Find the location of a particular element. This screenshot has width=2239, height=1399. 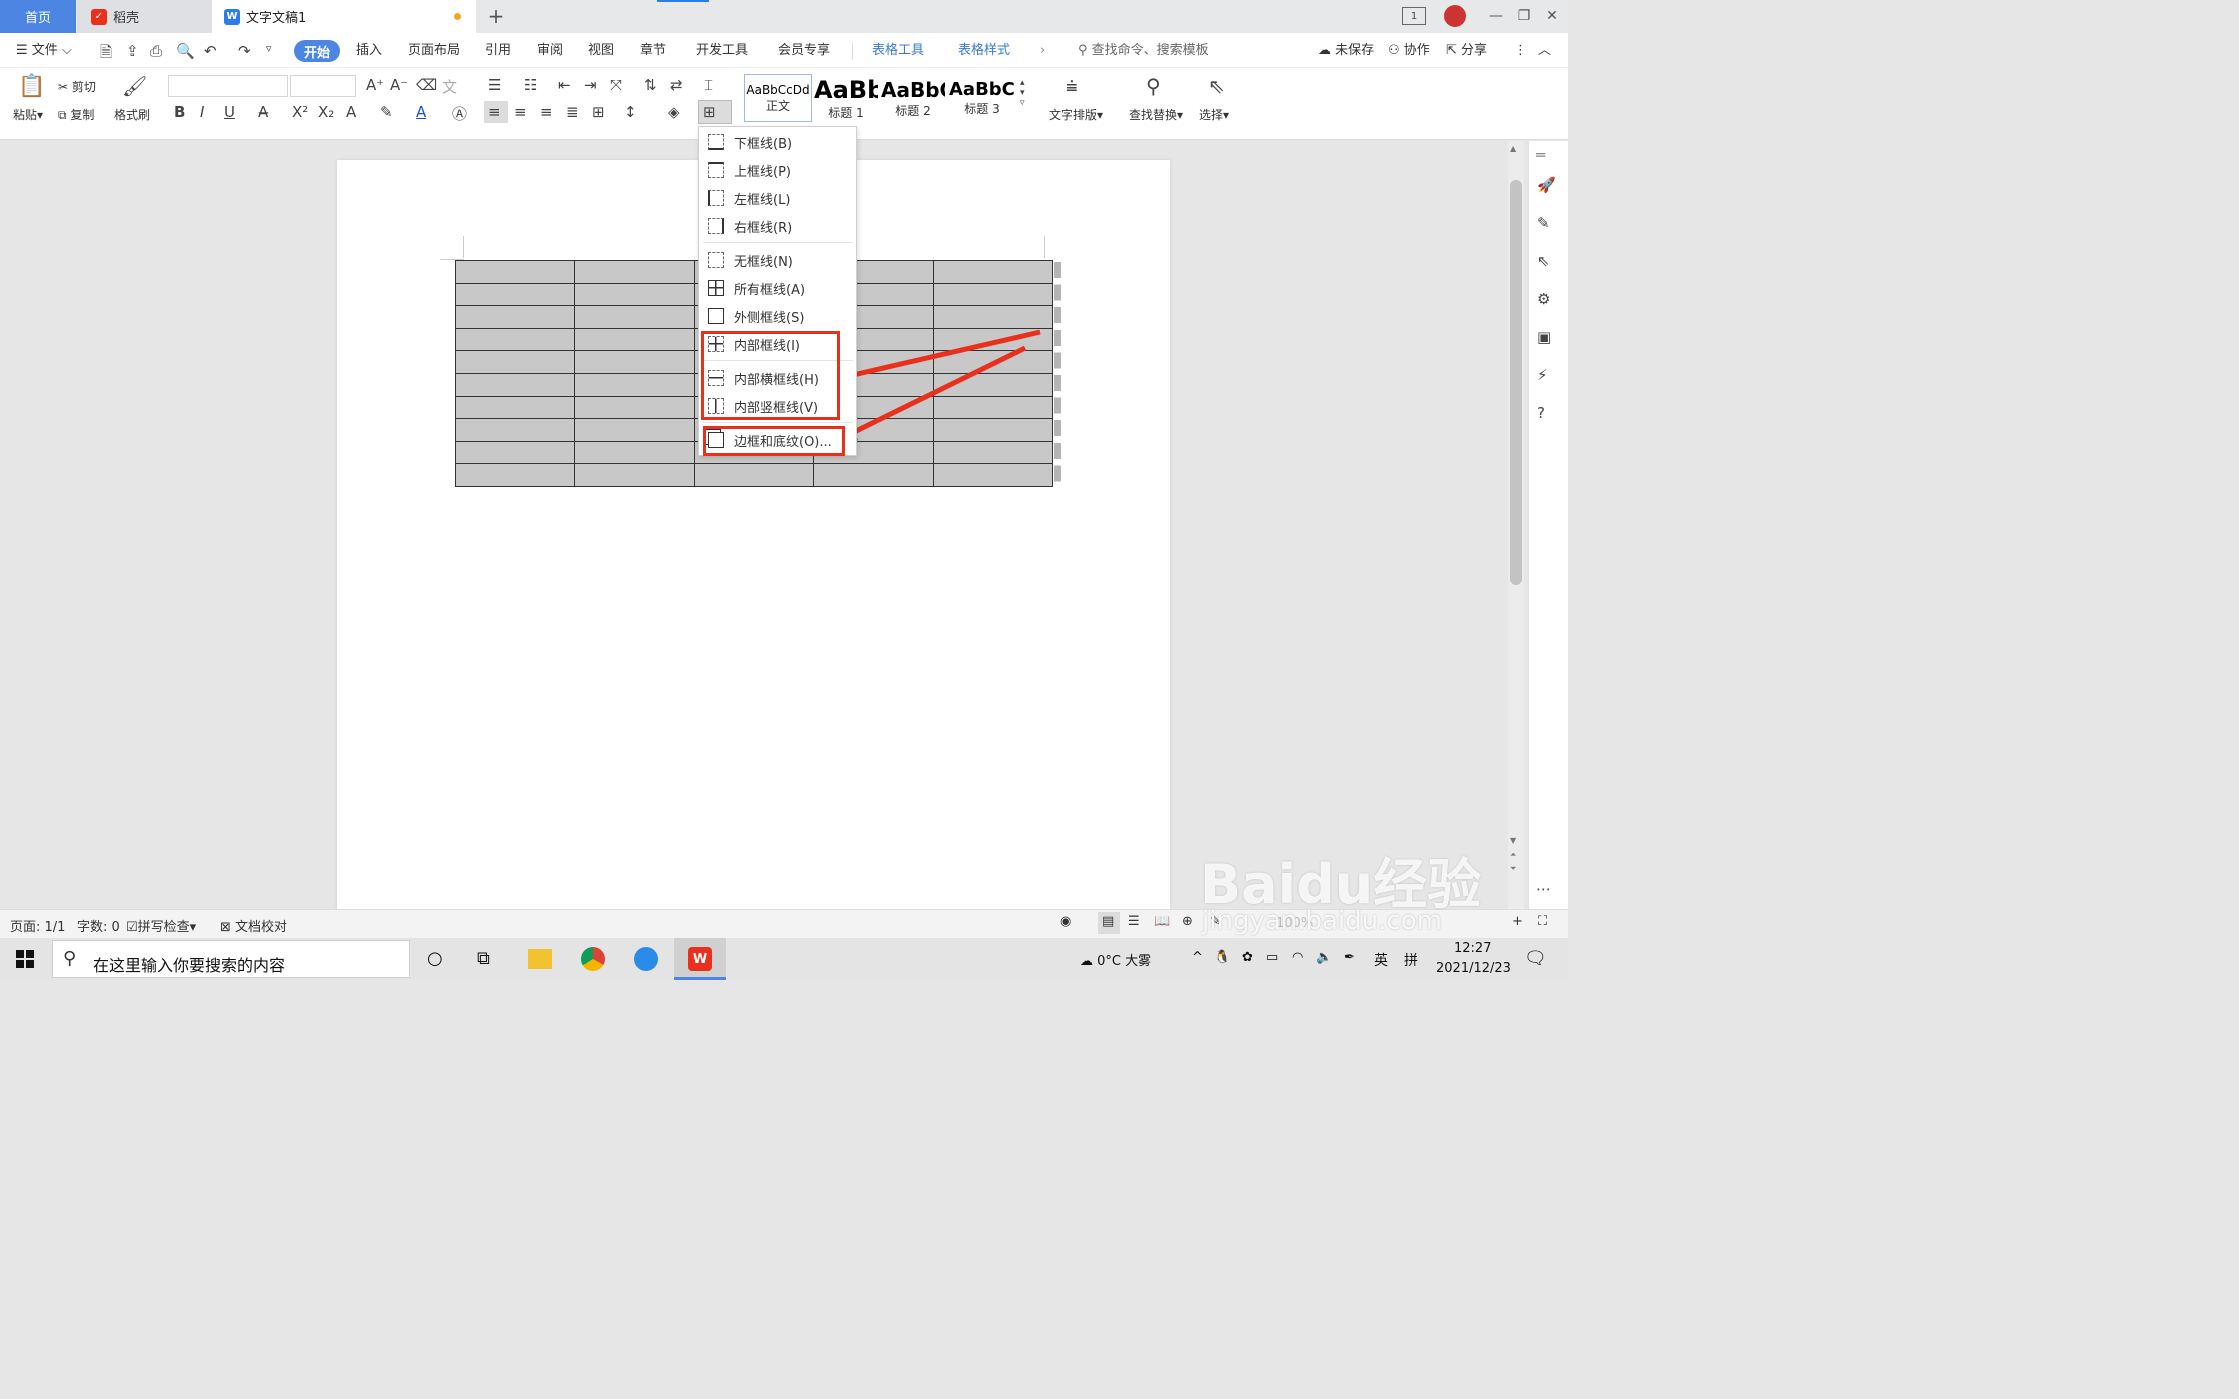

tray-expand-icon: ^ is located at coordinates (1197, 957).